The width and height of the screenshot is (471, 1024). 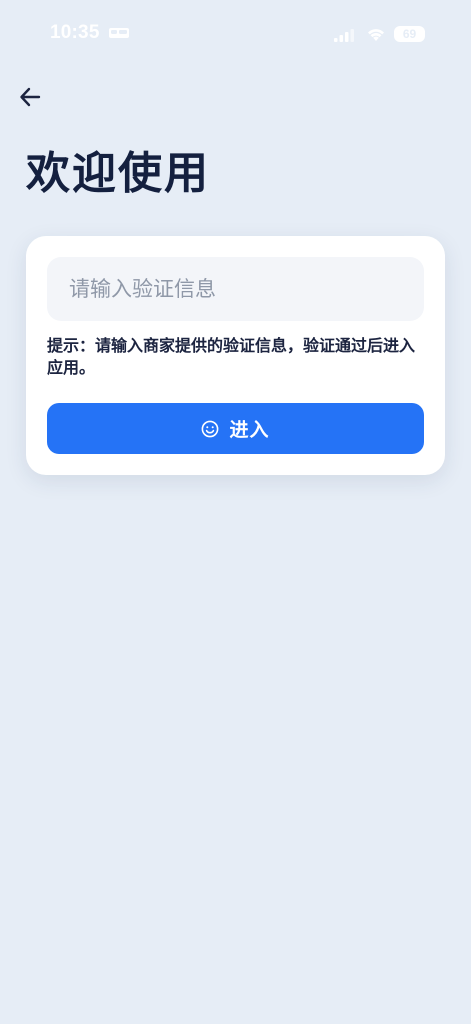 I want to click on battery-icon: 69, so click(x=409, y=34).